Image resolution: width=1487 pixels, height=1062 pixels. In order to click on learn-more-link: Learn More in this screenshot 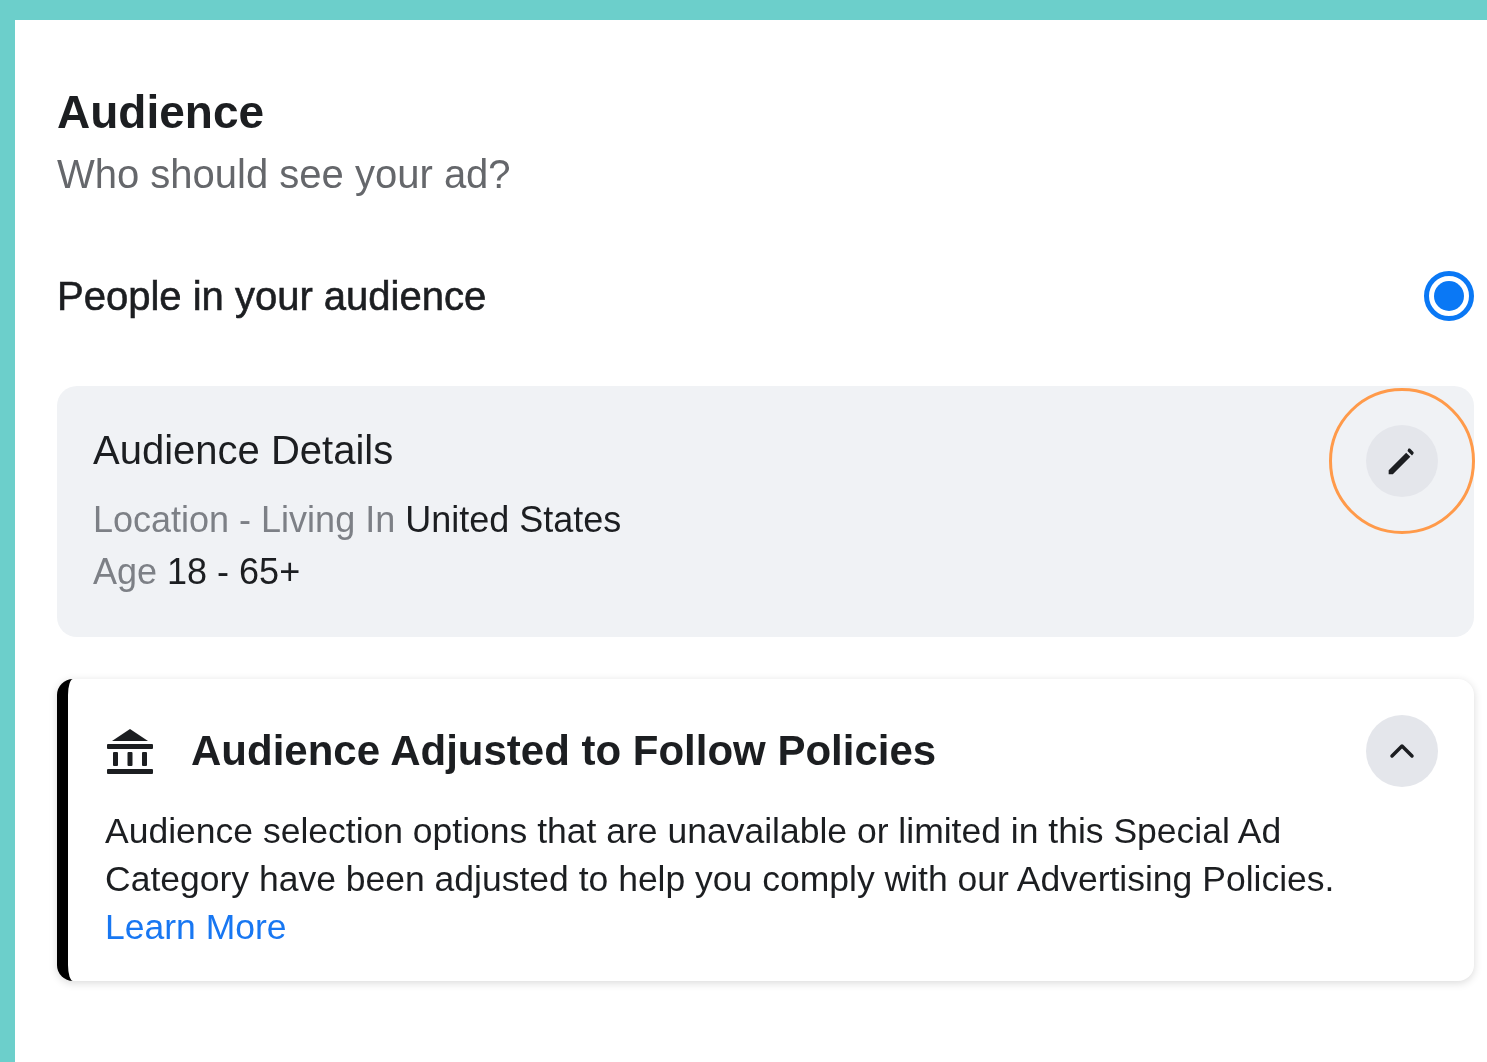, I will do `click(196, 927)`.